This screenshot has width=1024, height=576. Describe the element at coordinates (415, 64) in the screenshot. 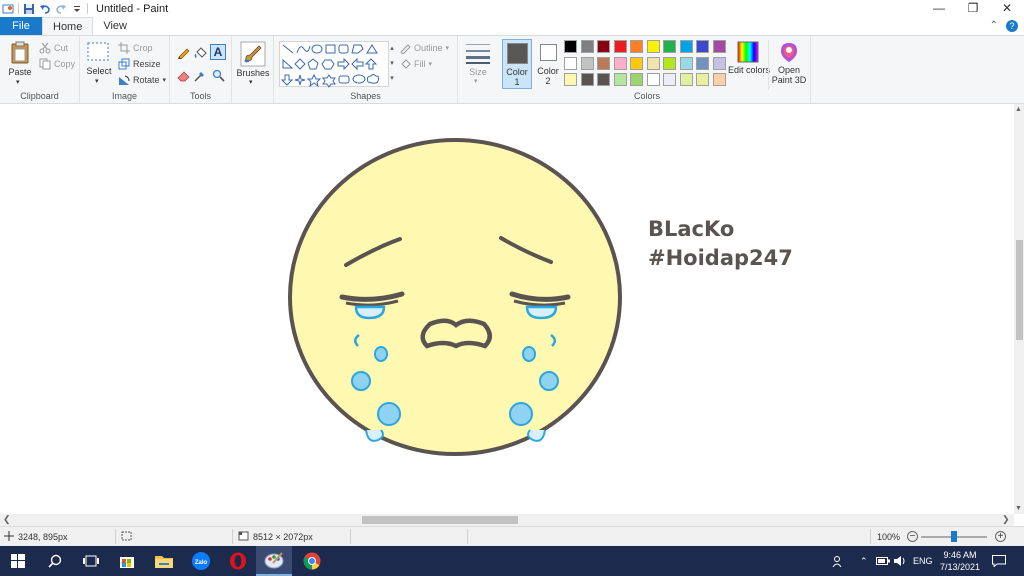

I see `fill-button: Fill ▾` at that location.